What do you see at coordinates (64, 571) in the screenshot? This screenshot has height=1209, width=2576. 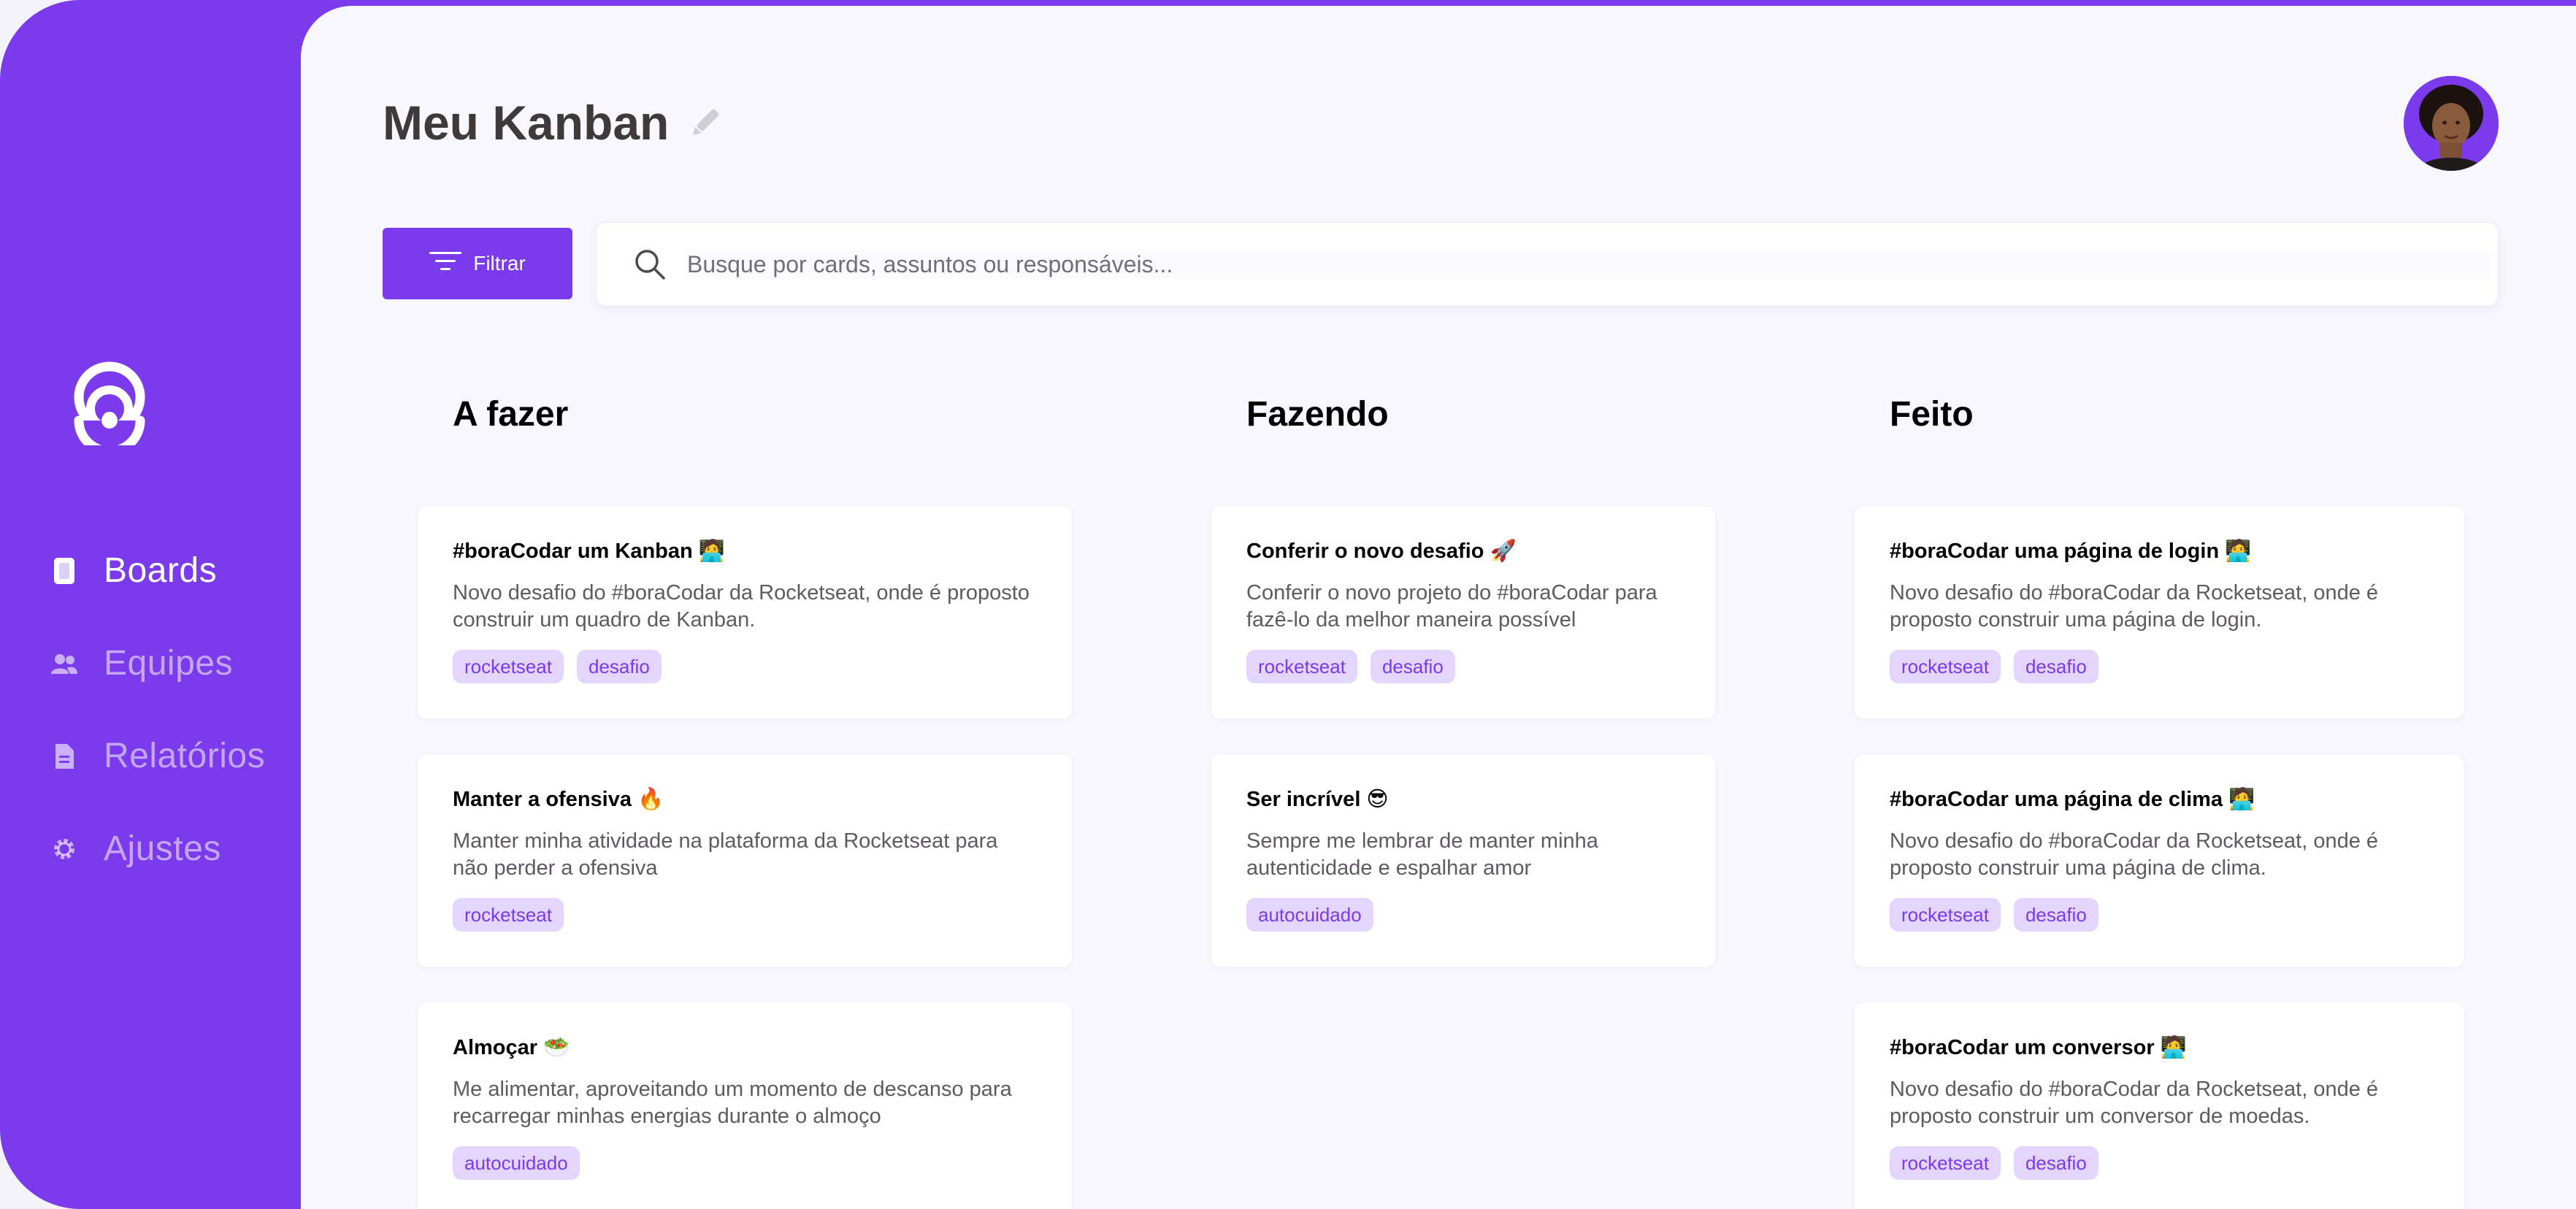 I see `board-icon` at bounding box center [64, 571].